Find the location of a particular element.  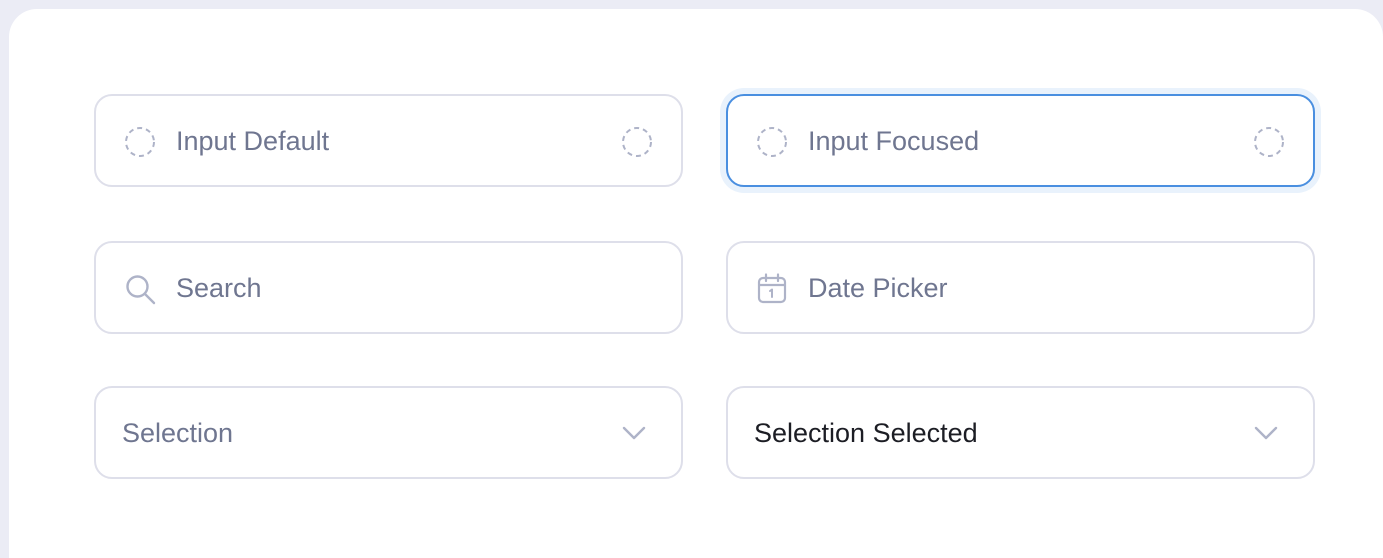

search-icon is located at coordinates (141, 290).